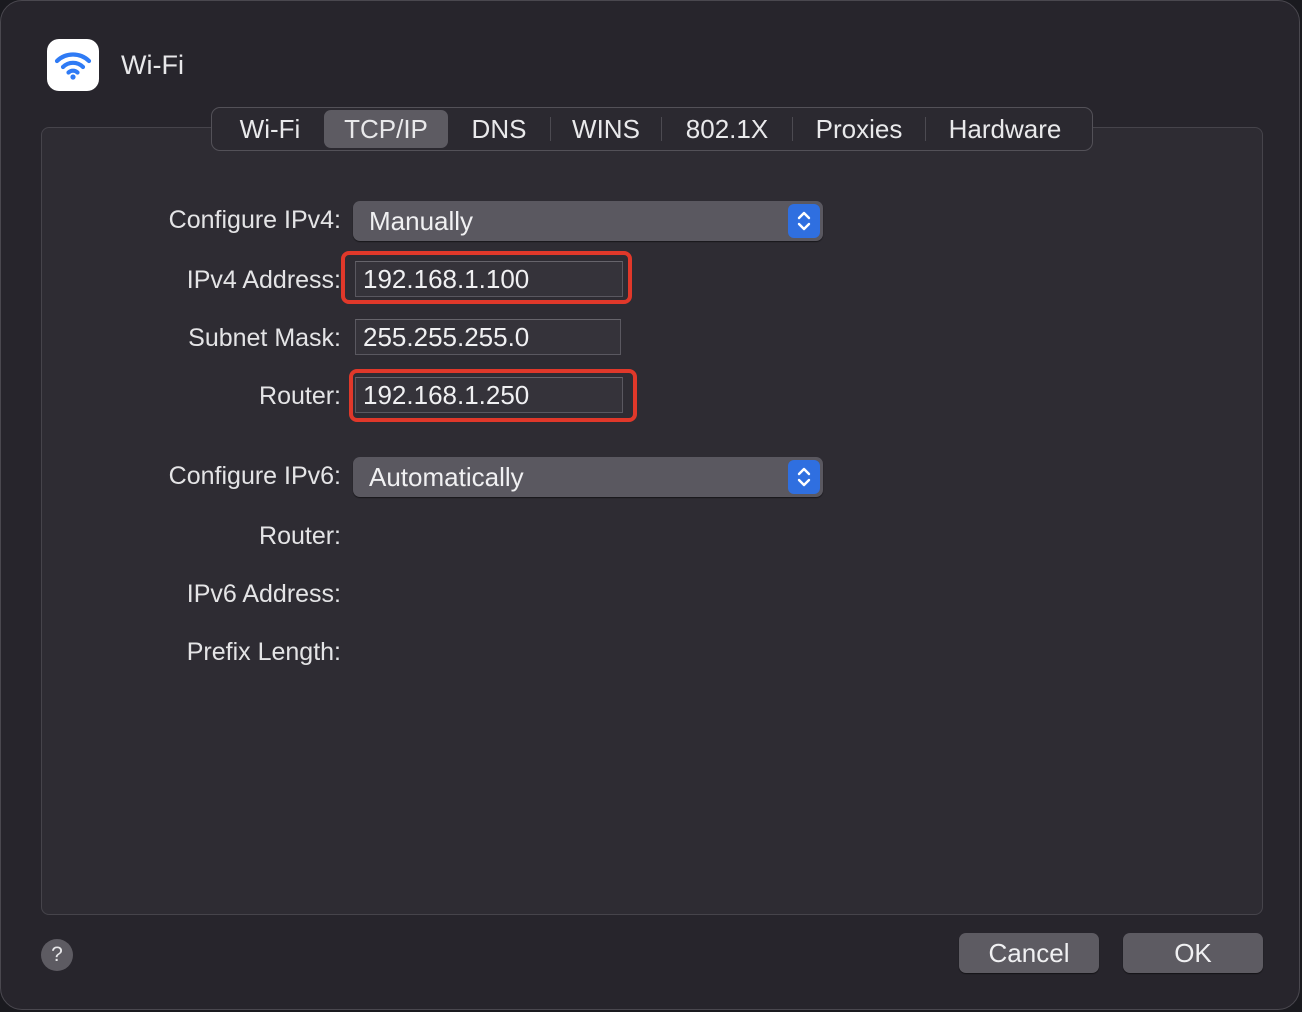  I want to click on ipv6-address-label: IPv6 Address:, so click(263, 594).